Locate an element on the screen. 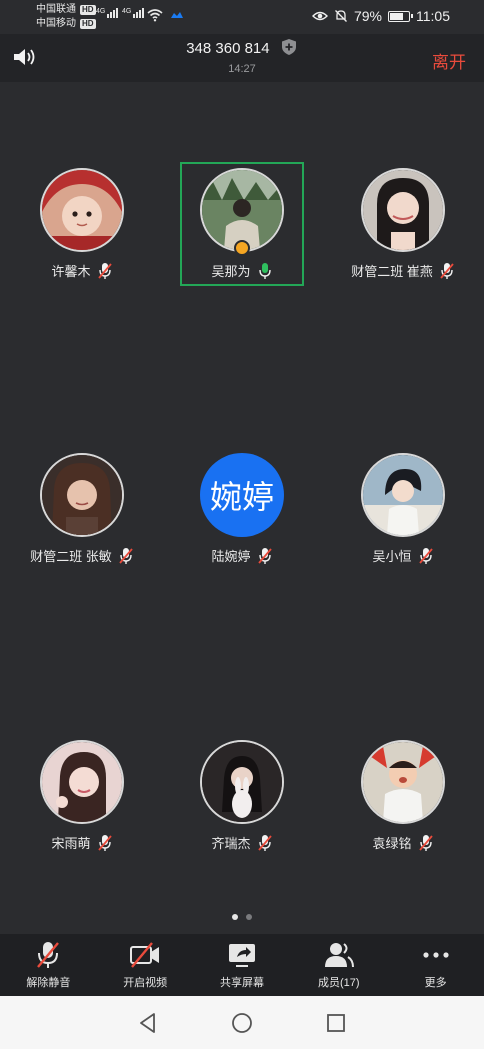 The image size is (484, 1049). share-screen-button: 共享屏幕 is located at coordinates (242, 965).